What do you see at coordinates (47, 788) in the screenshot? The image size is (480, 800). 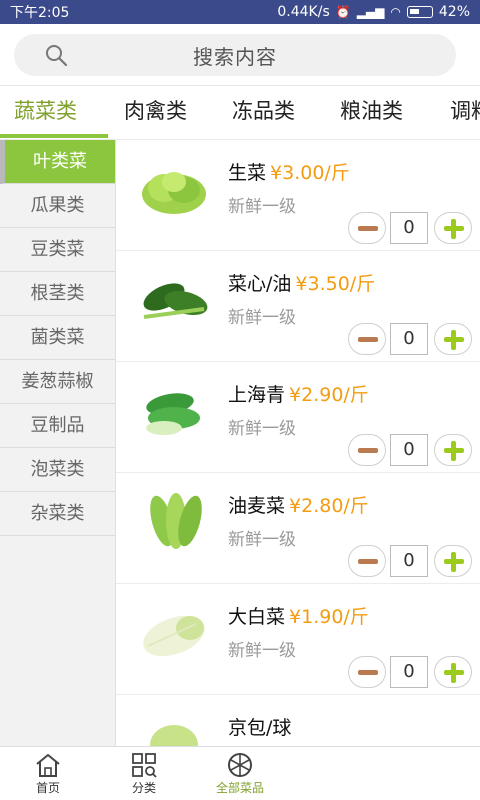 I see `nav-home-label: 首页` at bounding box center [47, 788].